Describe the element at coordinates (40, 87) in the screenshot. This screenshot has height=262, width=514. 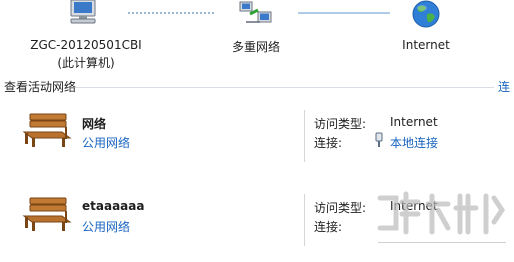
I see `active-networks-heading: 查看活动网络` at that location.